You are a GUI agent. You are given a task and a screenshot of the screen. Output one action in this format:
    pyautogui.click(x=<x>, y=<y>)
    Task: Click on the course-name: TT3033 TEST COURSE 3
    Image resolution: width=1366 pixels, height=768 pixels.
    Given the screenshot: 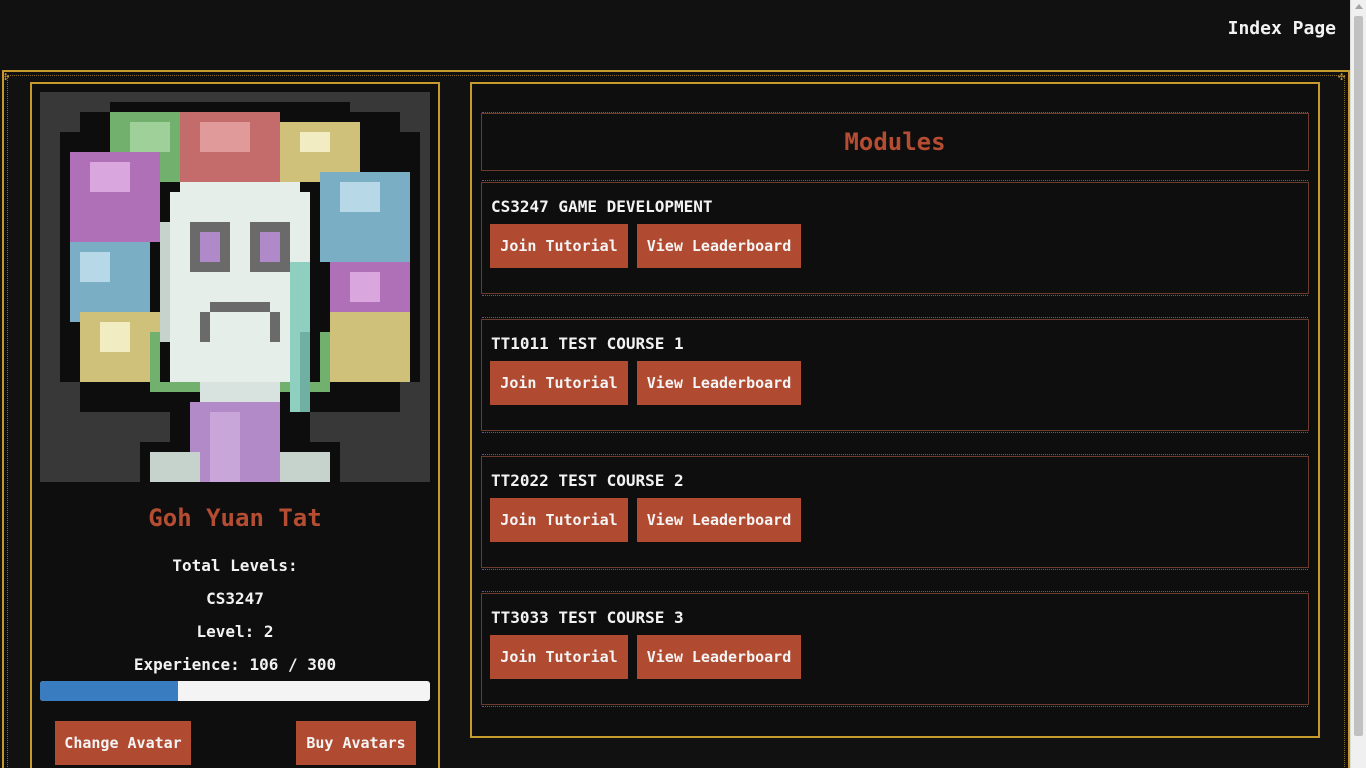 What is the action you would take?
    pyautogui.click(x=587, y=617)
    